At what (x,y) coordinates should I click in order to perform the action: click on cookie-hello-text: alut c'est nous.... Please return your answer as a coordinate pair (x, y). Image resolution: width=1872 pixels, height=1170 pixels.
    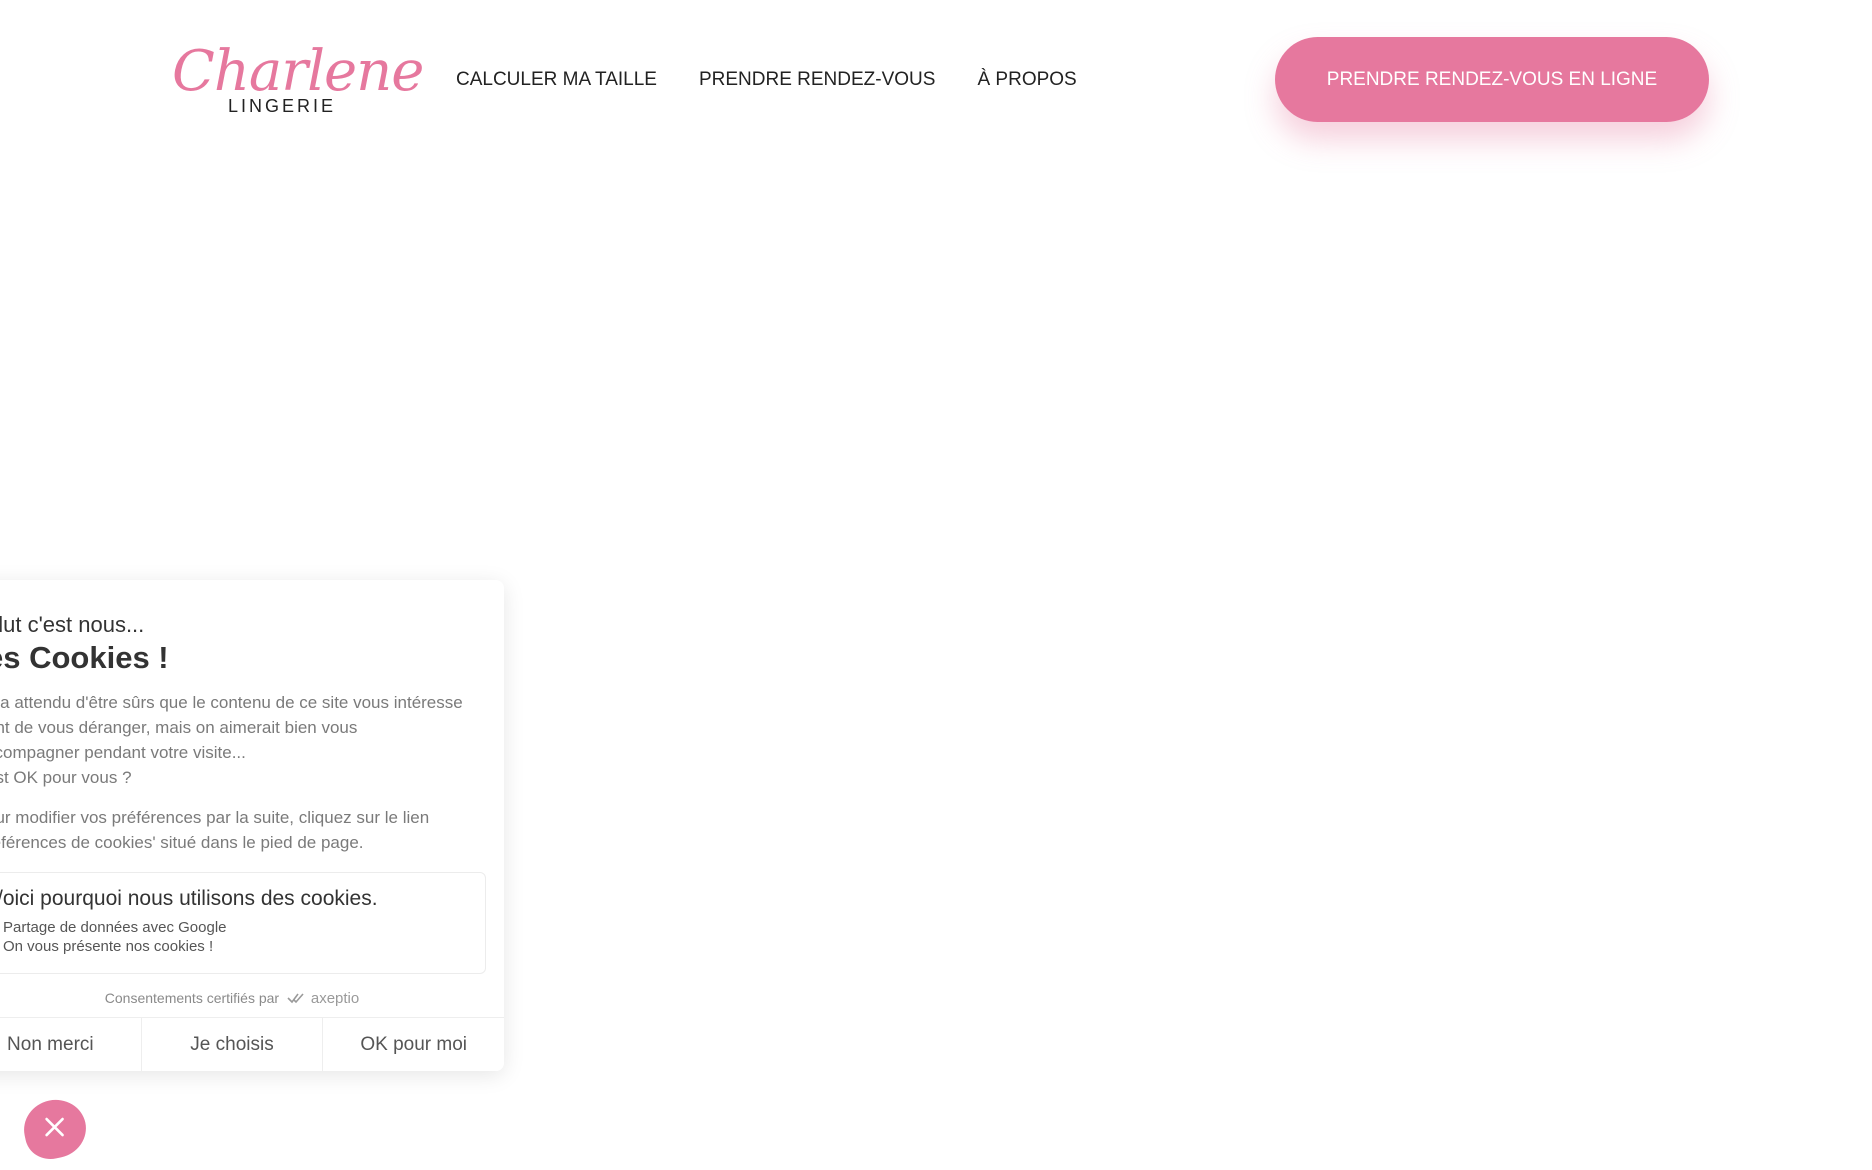
    Looking at the image, I should click on (72, 624).